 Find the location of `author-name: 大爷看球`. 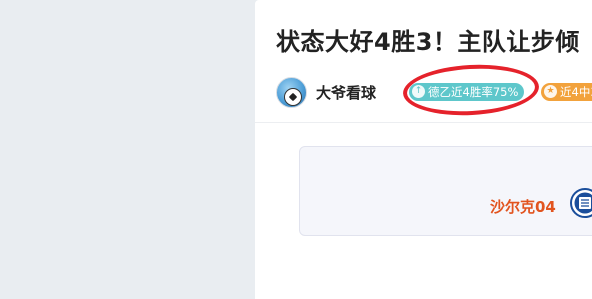

author-name: 大爷看球 is located at coordinates (346, 92).